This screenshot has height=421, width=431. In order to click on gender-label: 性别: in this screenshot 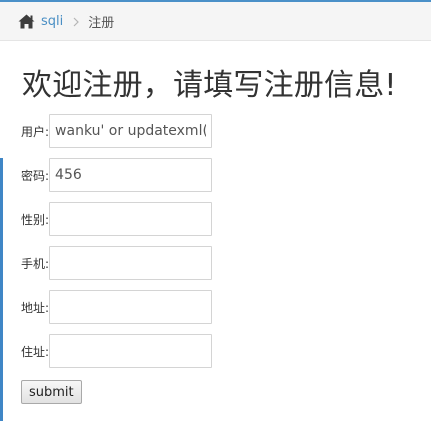, I will do `click(35, 219)`.